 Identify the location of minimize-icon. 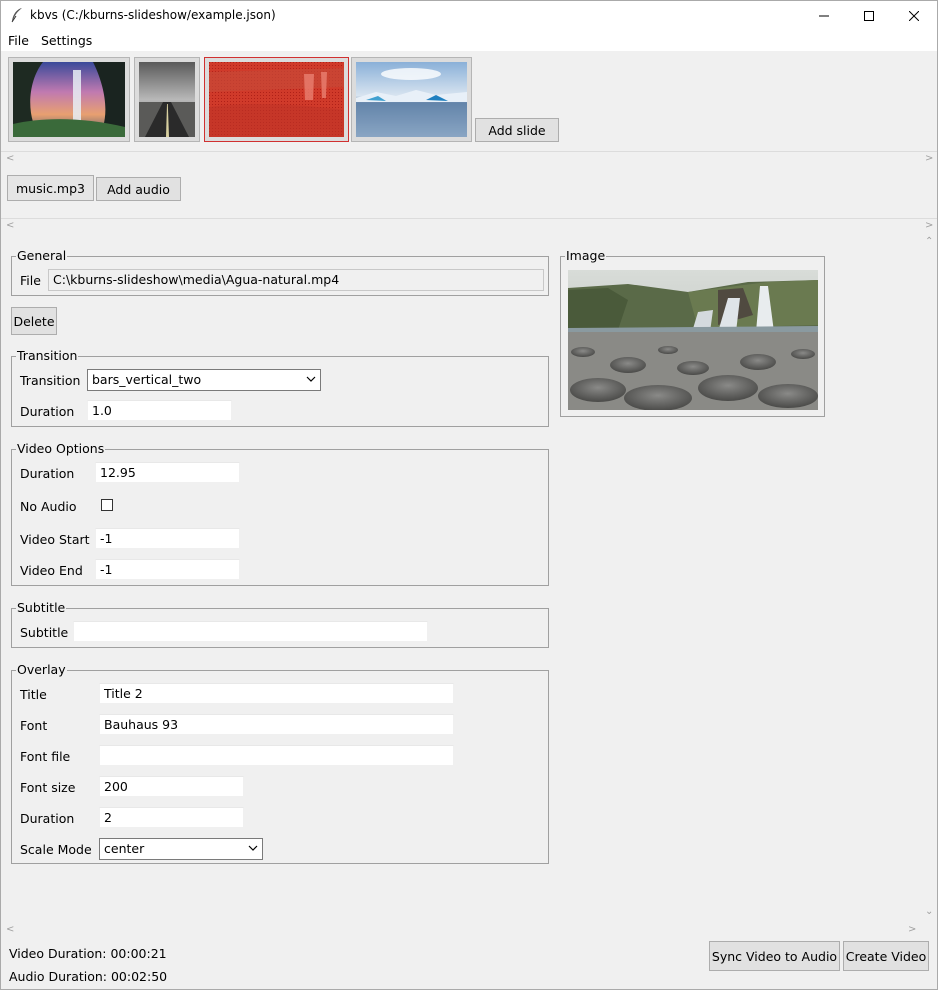
(824, 15).